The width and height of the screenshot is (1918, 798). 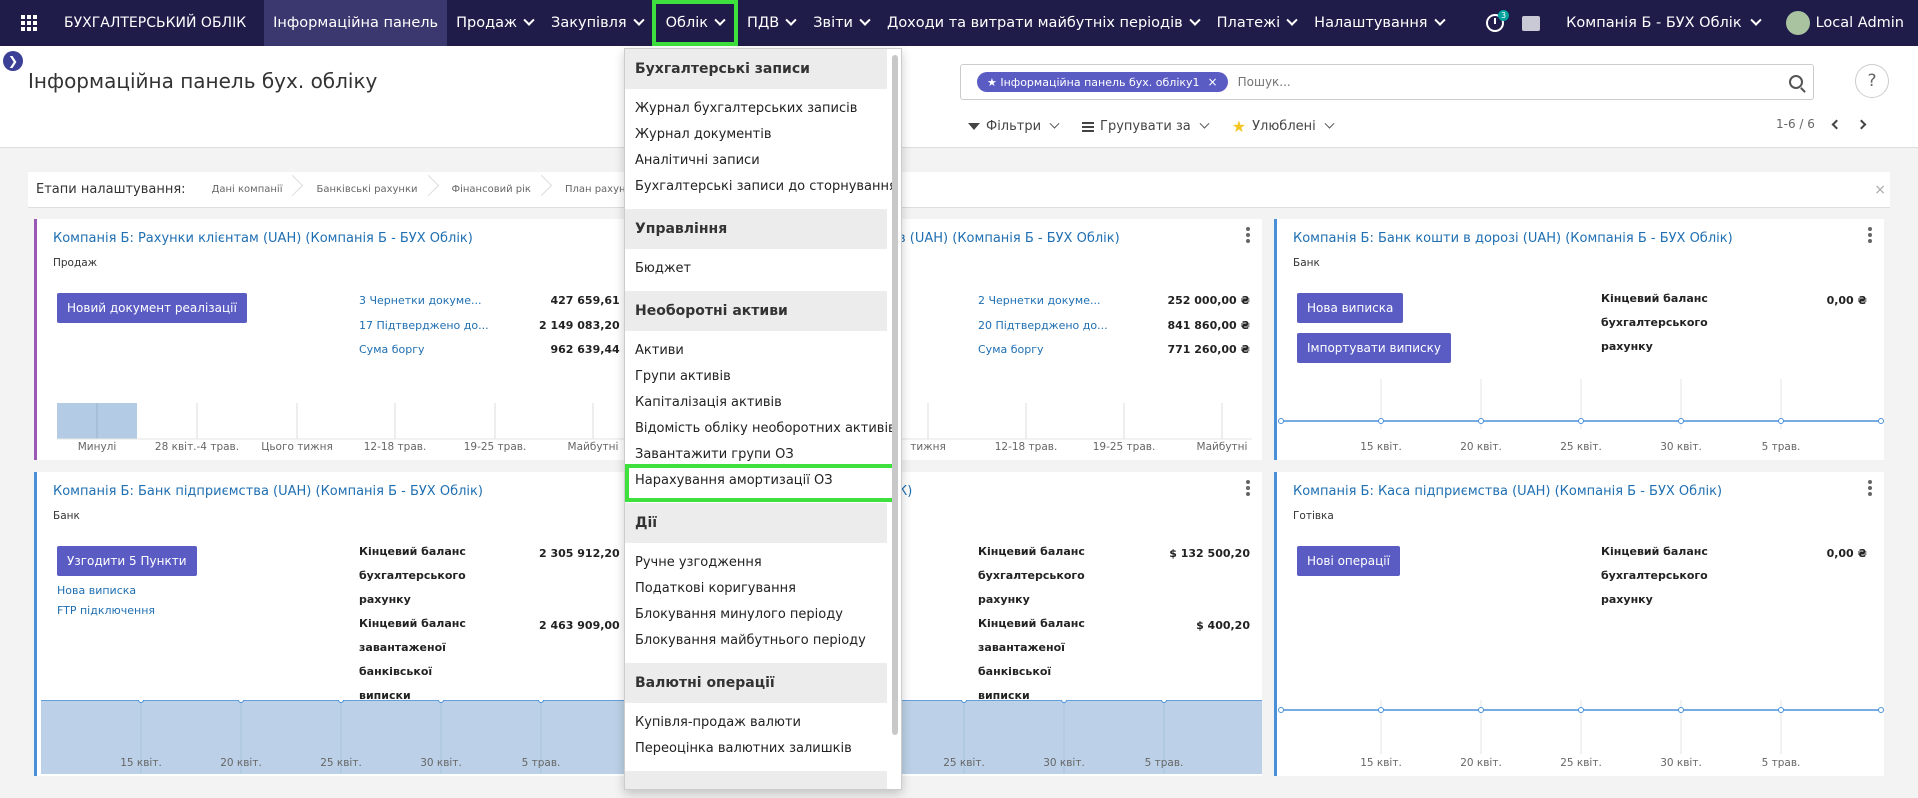 What do you see at coordinates (663, 268) in the screenshot?
I see `menu-item-budget: Бюджет` at bounding box center [663, 268].